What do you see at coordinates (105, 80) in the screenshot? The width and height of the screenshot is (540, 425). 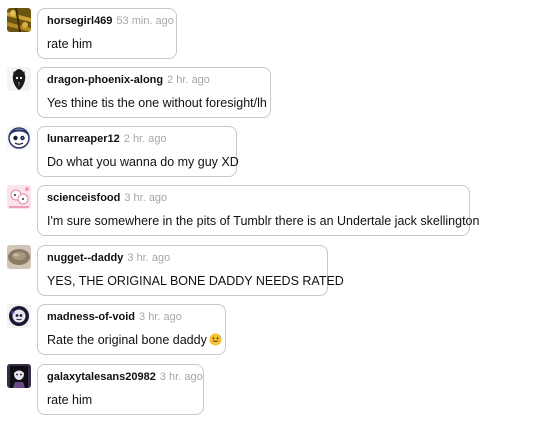 I see `username: dragon-phoenix-along` at bounding box center [105, 80].